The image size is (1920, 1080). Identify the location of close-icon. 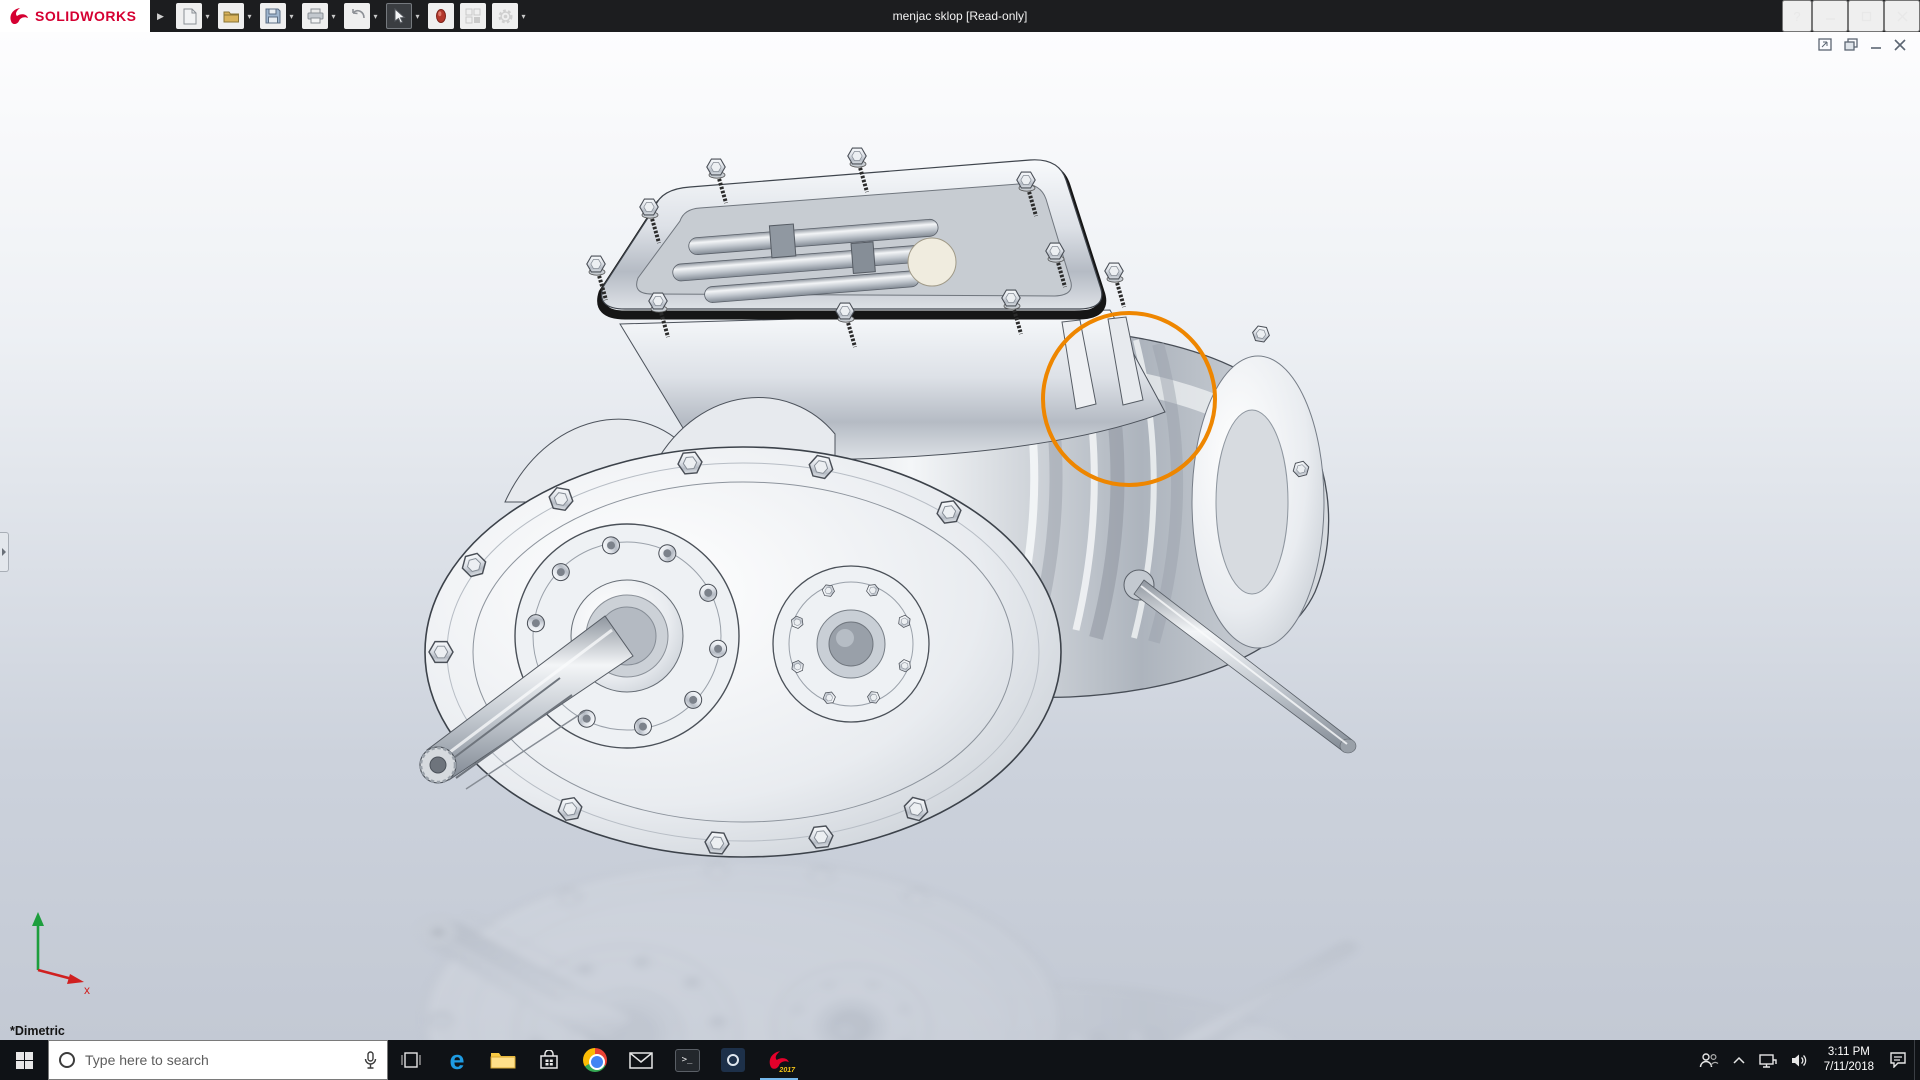
(1902, 16).